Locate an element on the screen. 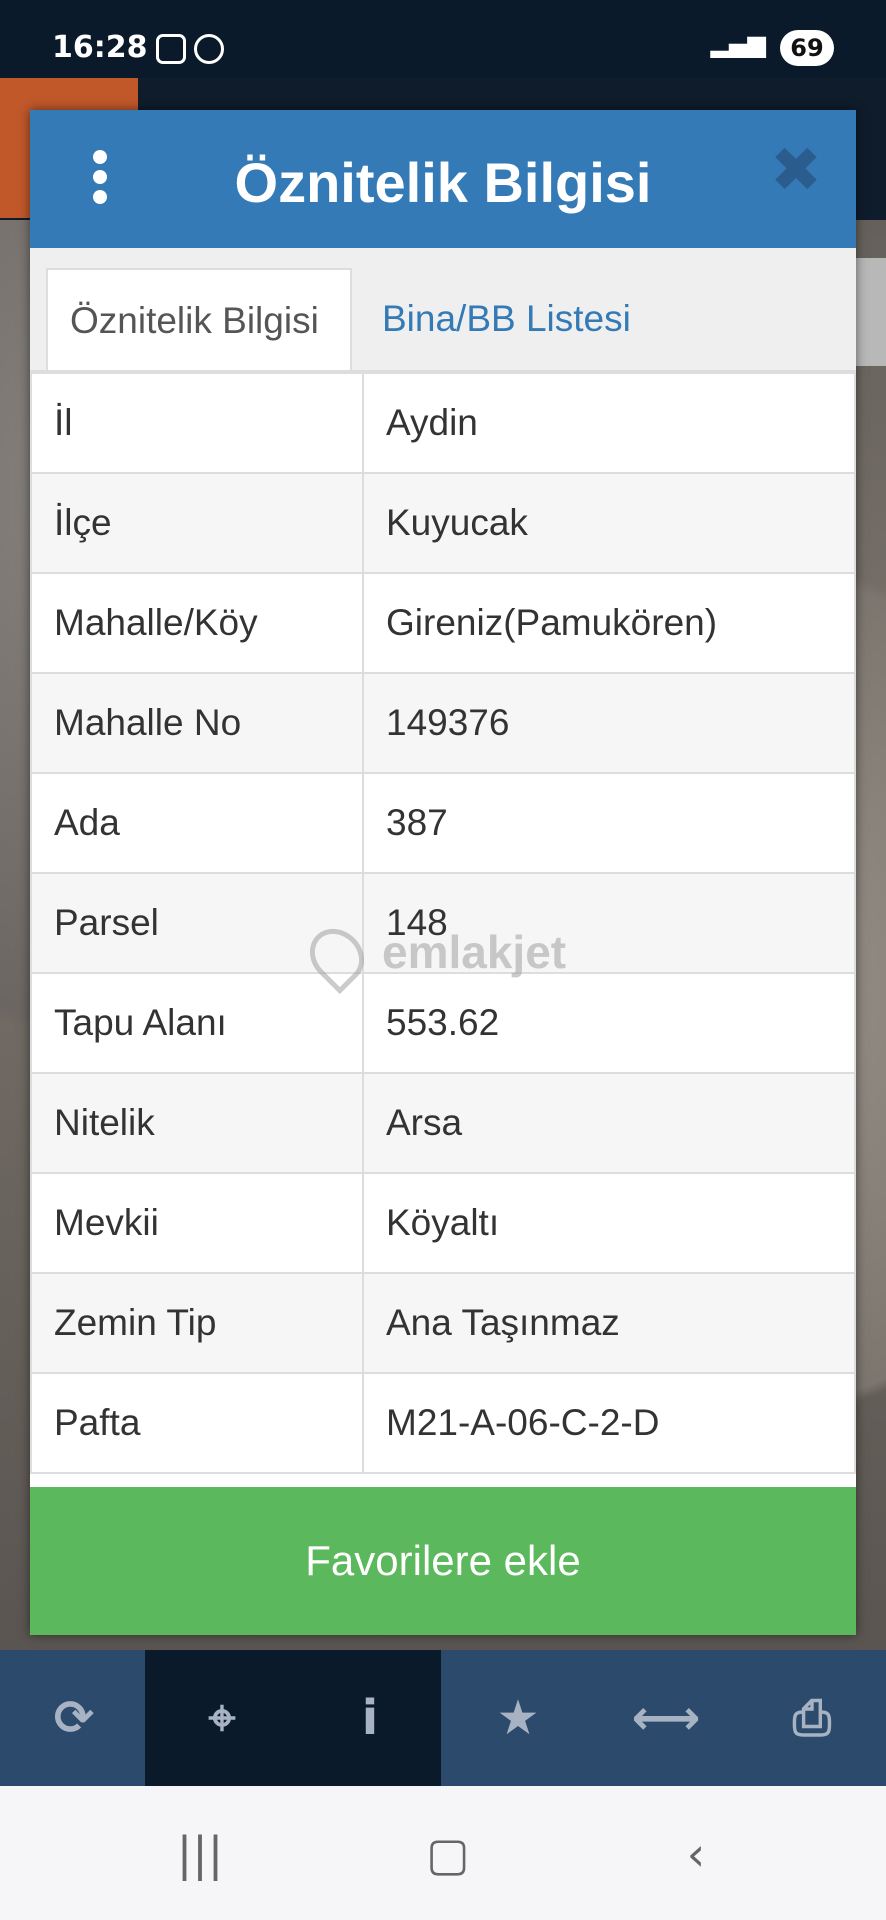 The image size is (886, 1920). table-row: Nitelik Arsa is located at coordinates (443, 1123).